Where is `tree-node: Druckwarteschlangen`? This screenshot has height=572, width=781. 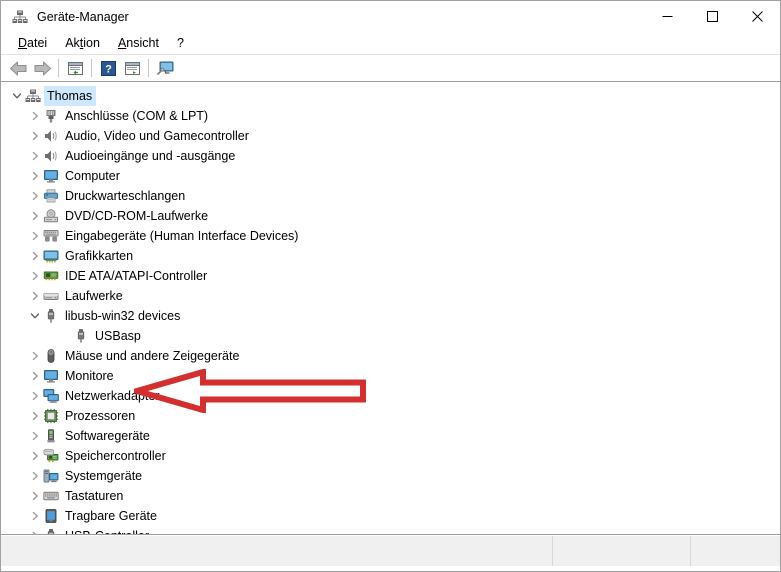 tree-node: Druckwarteschlangen is located at coordinates (390, 196).